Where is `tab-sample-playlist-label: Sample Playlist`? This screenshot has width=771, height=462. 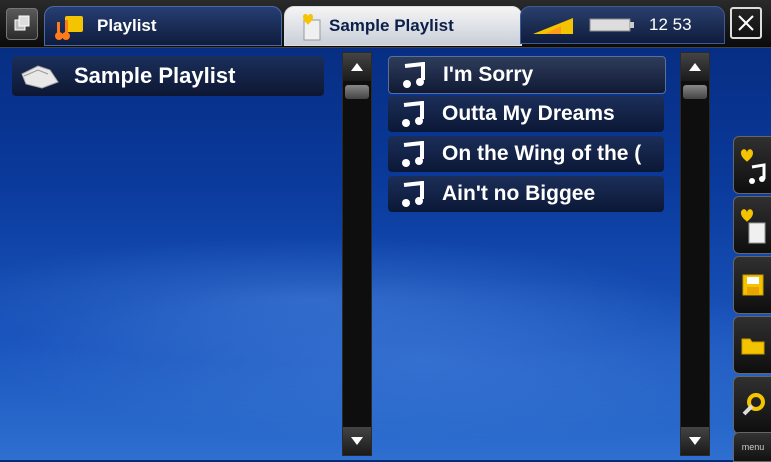
tab-sample-playlist-label: Sample Playlist is located at coordinates (391, 25).